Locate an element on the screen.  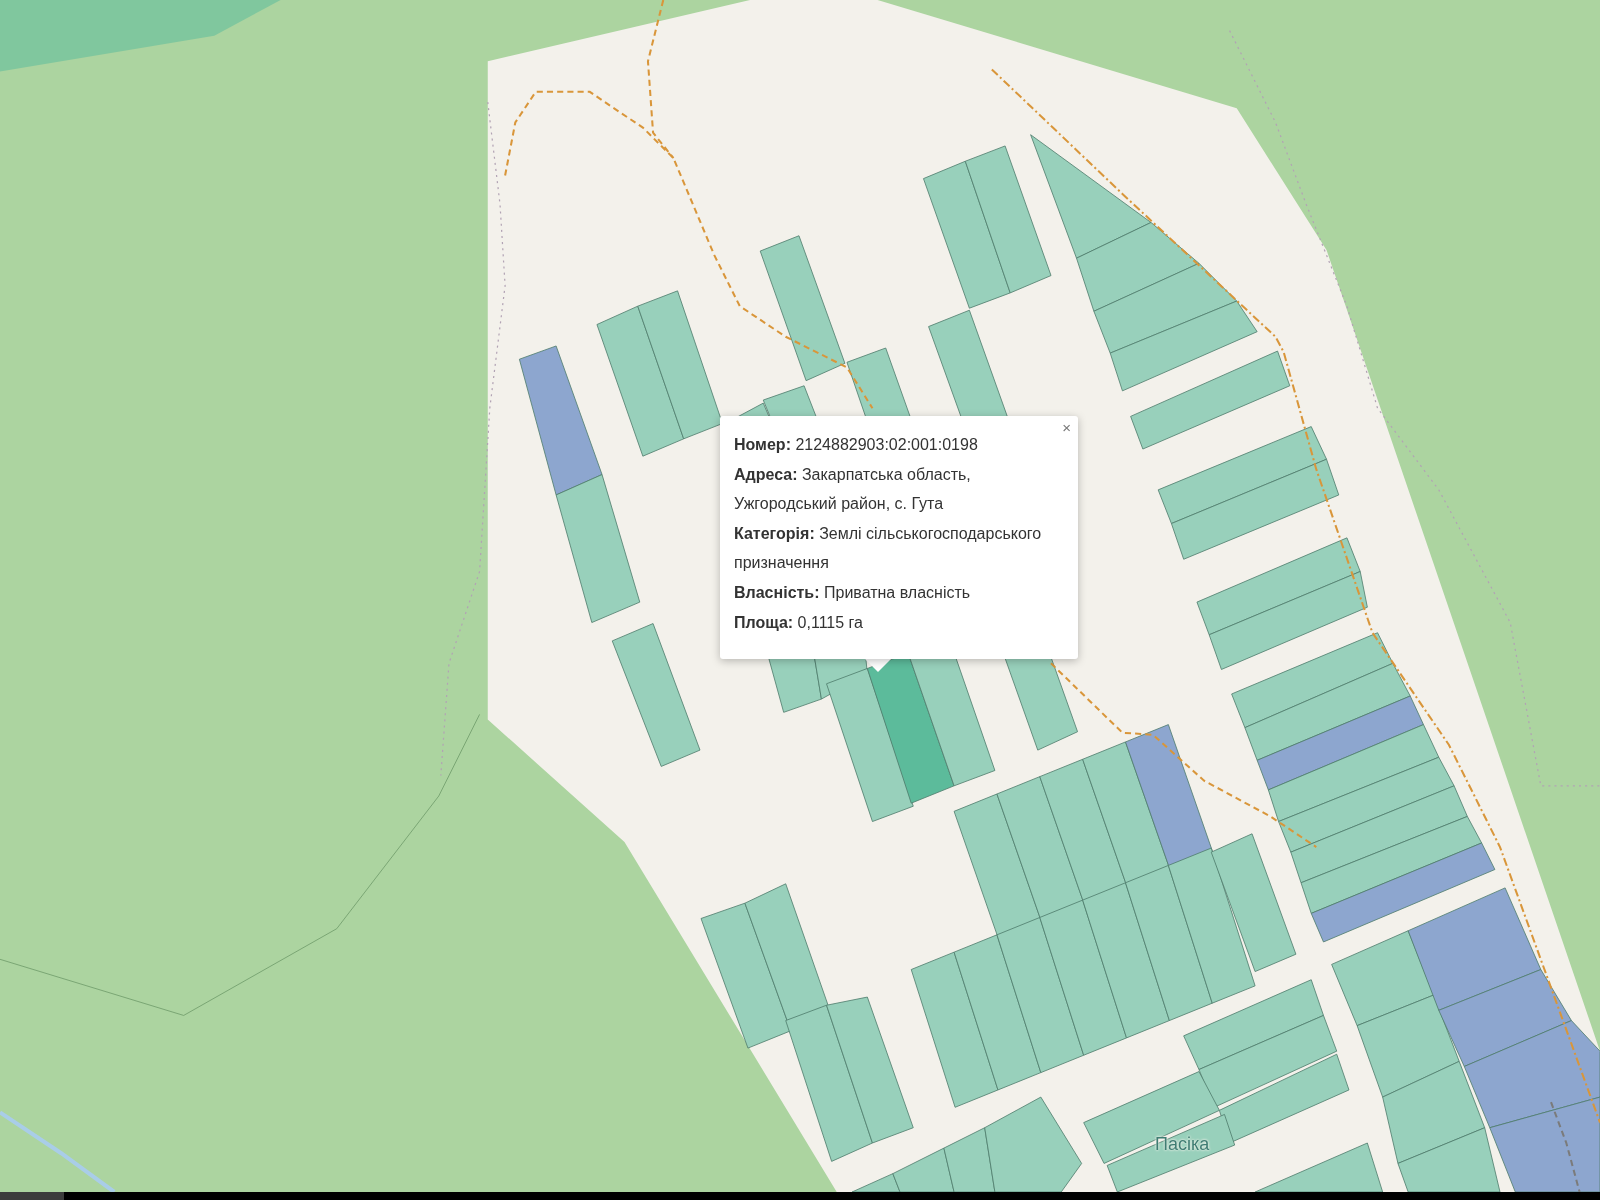
close-button: × is located at coordinates (1066, 428).